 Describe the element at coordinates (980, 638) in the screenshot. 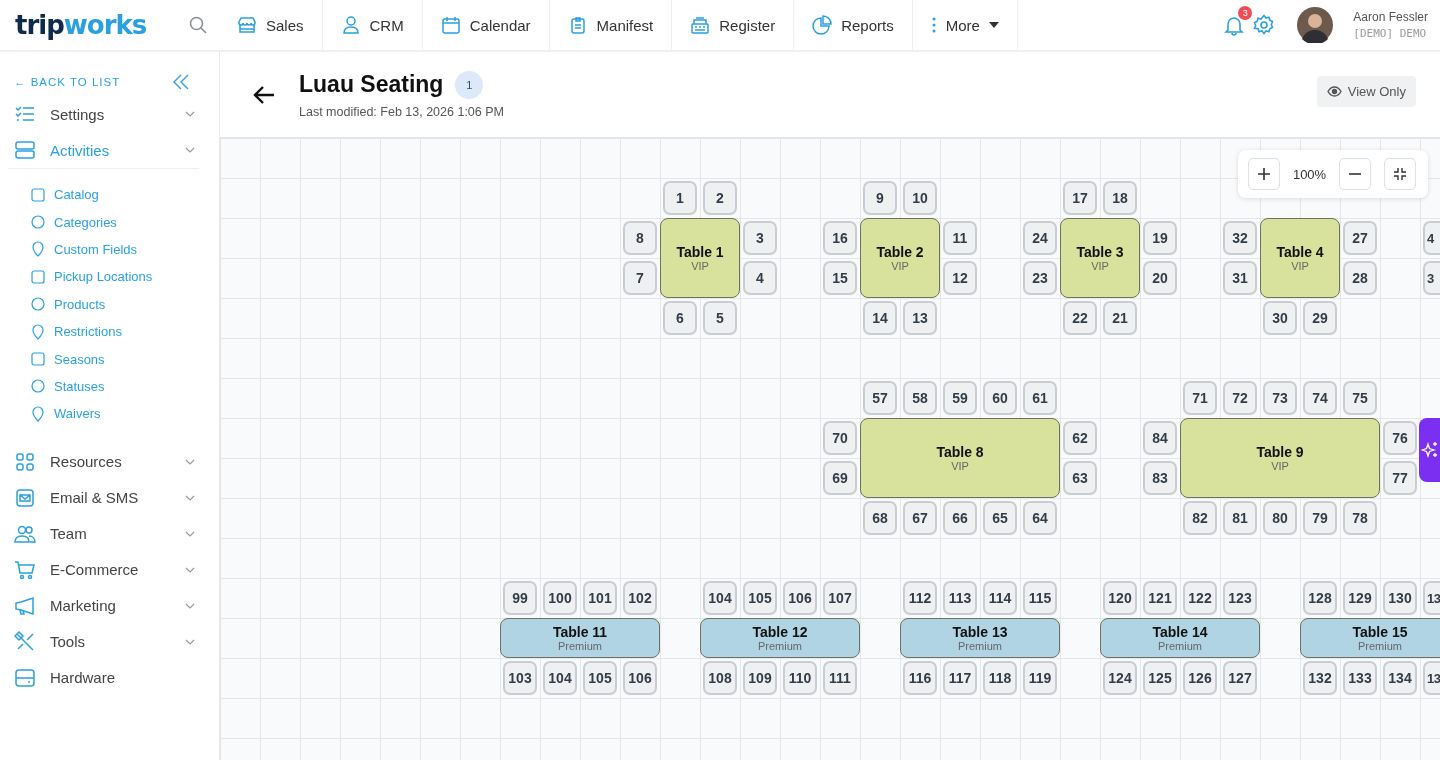

I see `seating-table: Table 13 Premium` at that location.